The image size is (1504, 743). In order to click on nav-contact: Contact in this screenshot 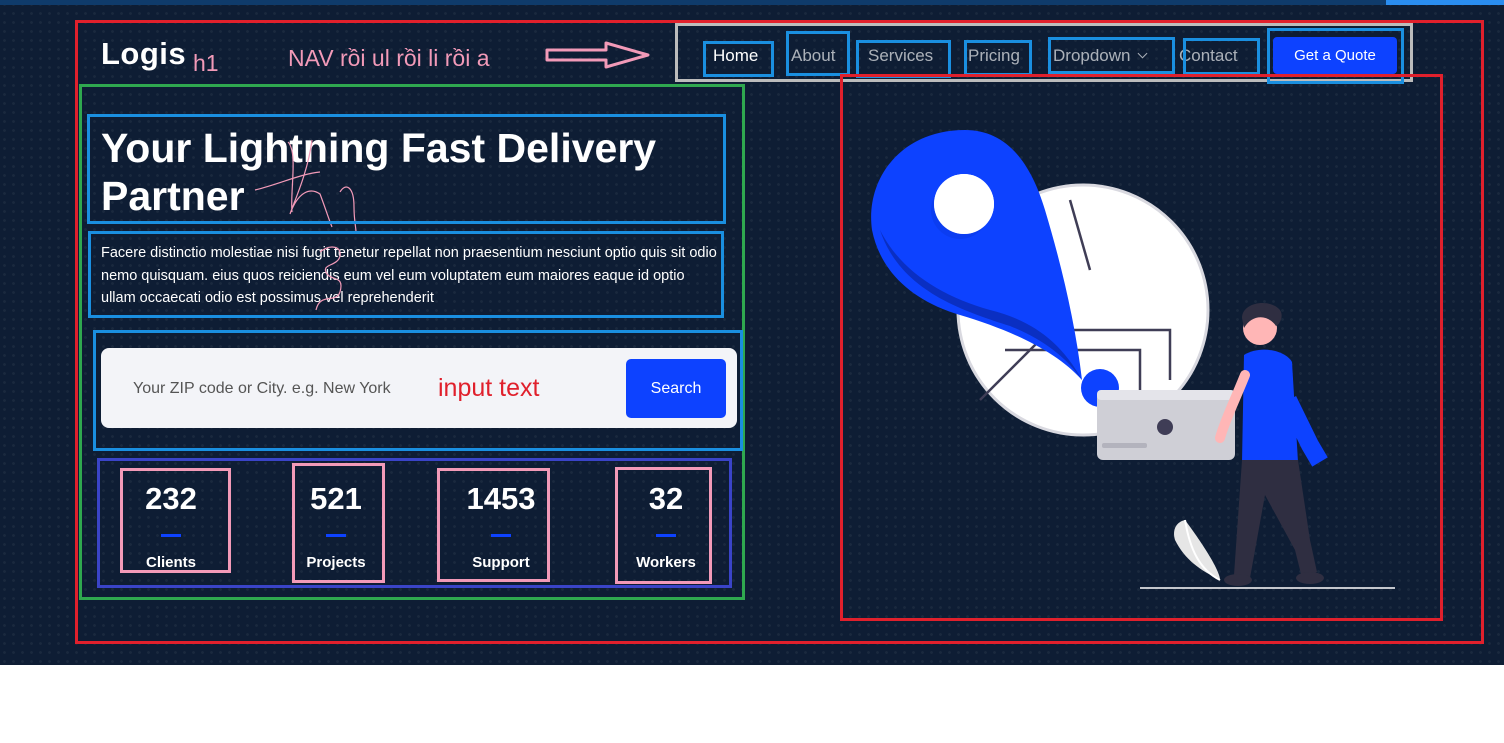, I will do `click(1208, 56)`.